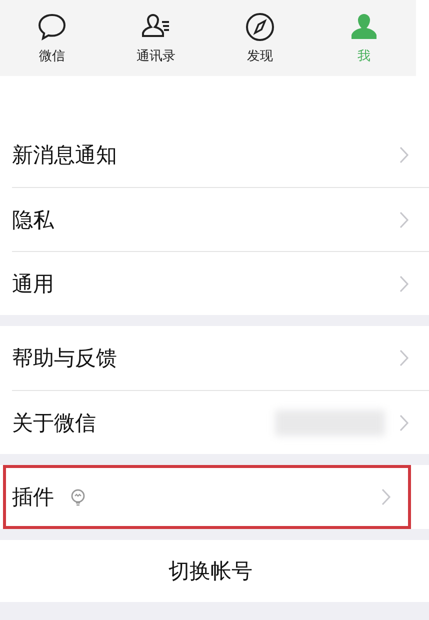 Image resolution: width=429 pixels, height=620 pixels. Describe the element at coordinates (52, 27) in the screenshot. I see `chat-bubble-icon` at that location.